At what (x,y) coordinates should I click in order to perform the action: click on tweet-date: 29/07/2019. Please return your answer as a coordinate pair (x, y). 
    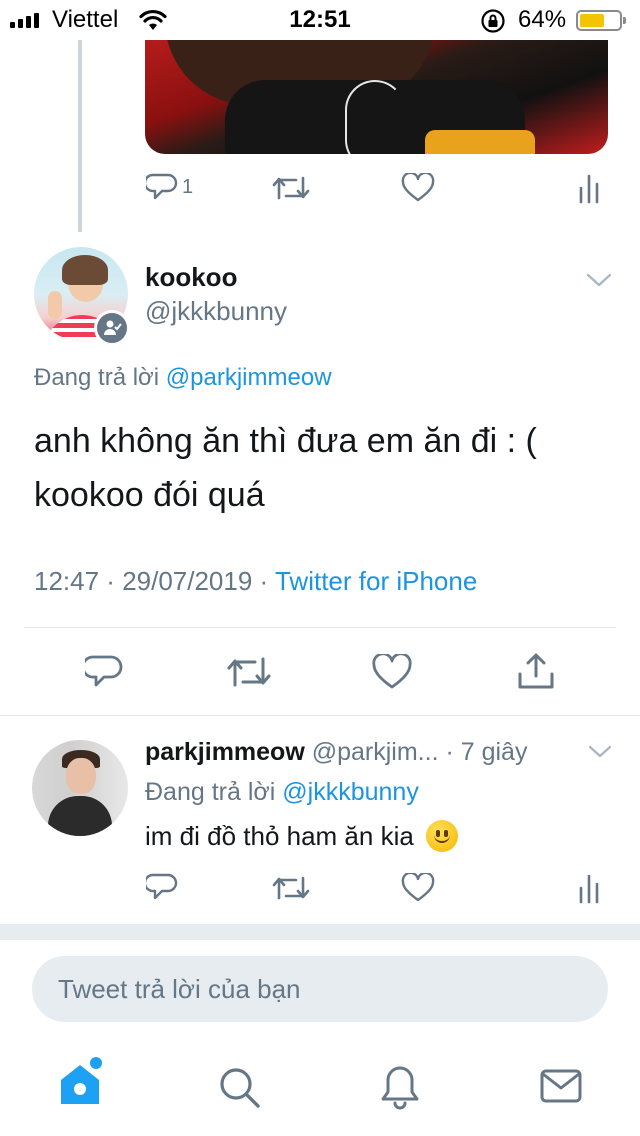
    Looking at the image, I should click on (187, 581).